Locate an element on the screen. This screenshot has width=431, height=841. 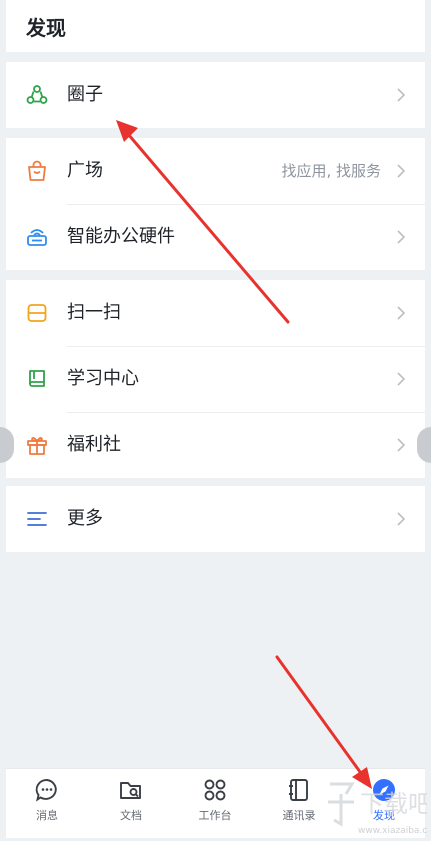
tab-contacts: 通讯录 is located at coordinates (299, 803).